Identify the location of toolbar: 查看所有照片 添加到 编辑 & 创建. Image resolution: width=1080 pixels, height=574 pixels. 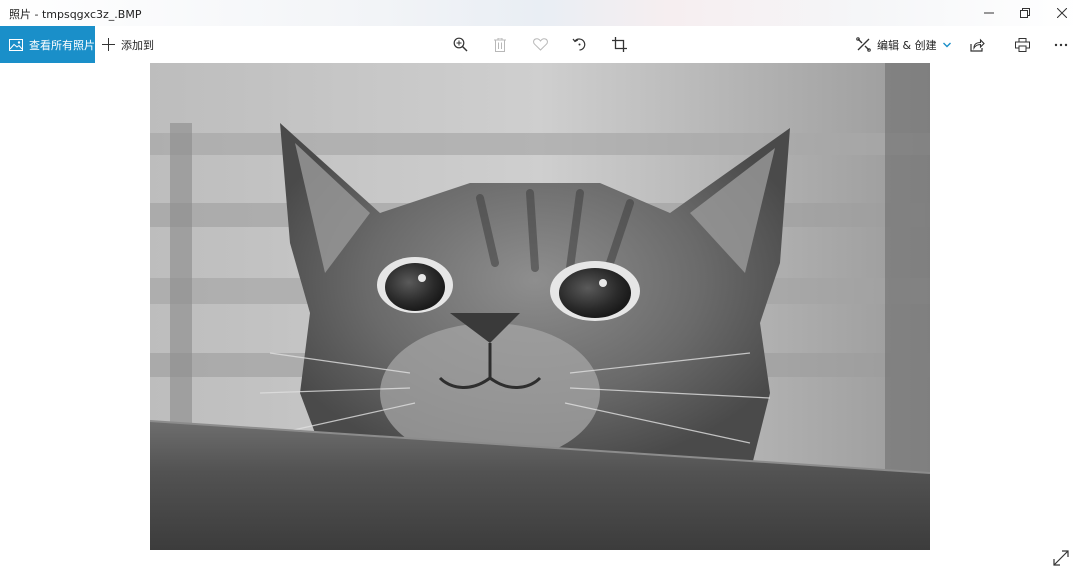
(540, 44).